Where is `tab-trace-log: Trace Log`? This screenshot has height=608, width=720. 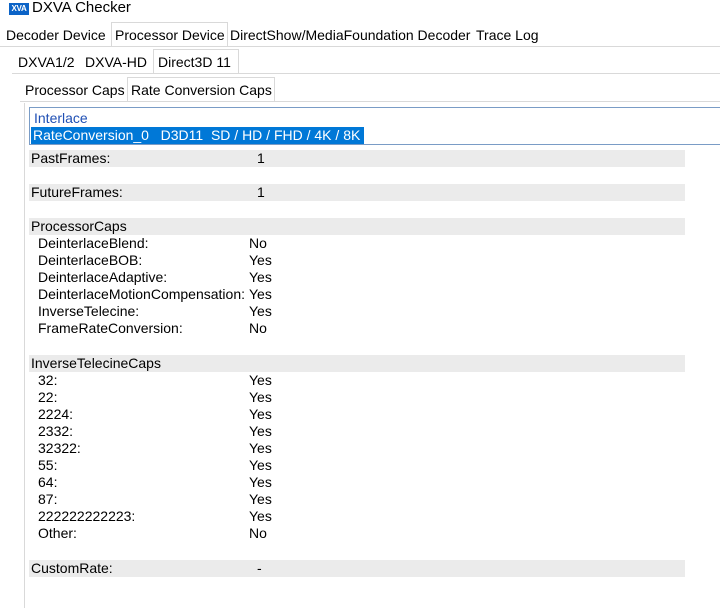
tab-trace-log: Trace Log is located at coordinates (510, 35).